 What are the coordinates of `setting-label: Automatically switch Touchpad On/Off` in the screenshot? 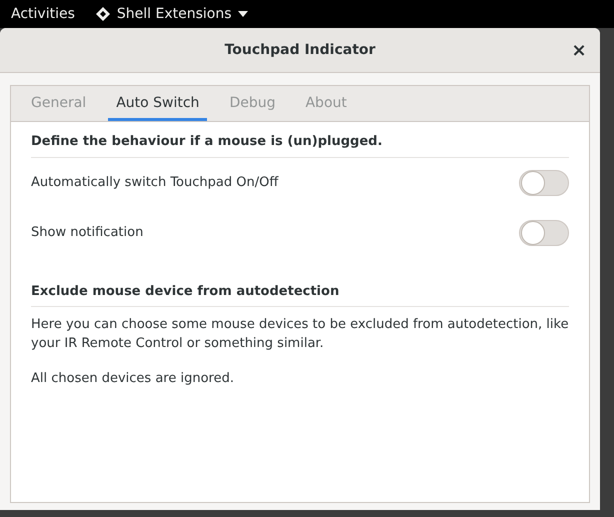 It's located at (154, 183).